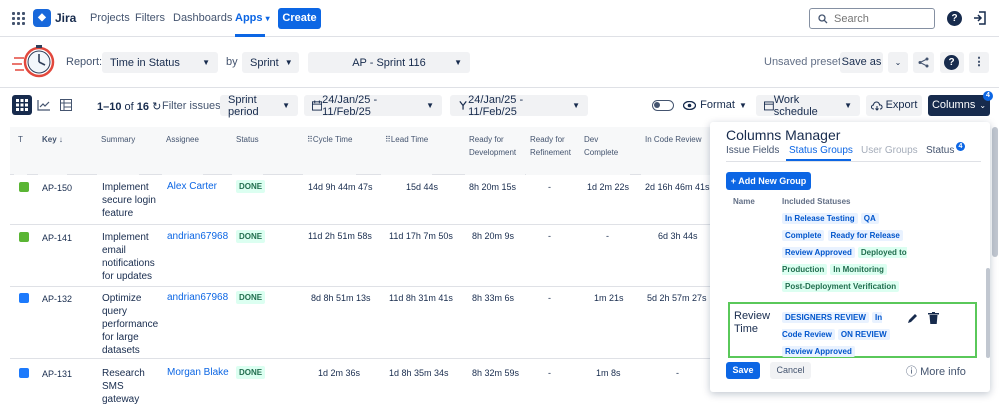 The height and width of the screenshot is (406, 999). What do you see at coordinates (988, 313) in the screenshot?
I see `panel-scrollbar` at bounding box center [988, 313].